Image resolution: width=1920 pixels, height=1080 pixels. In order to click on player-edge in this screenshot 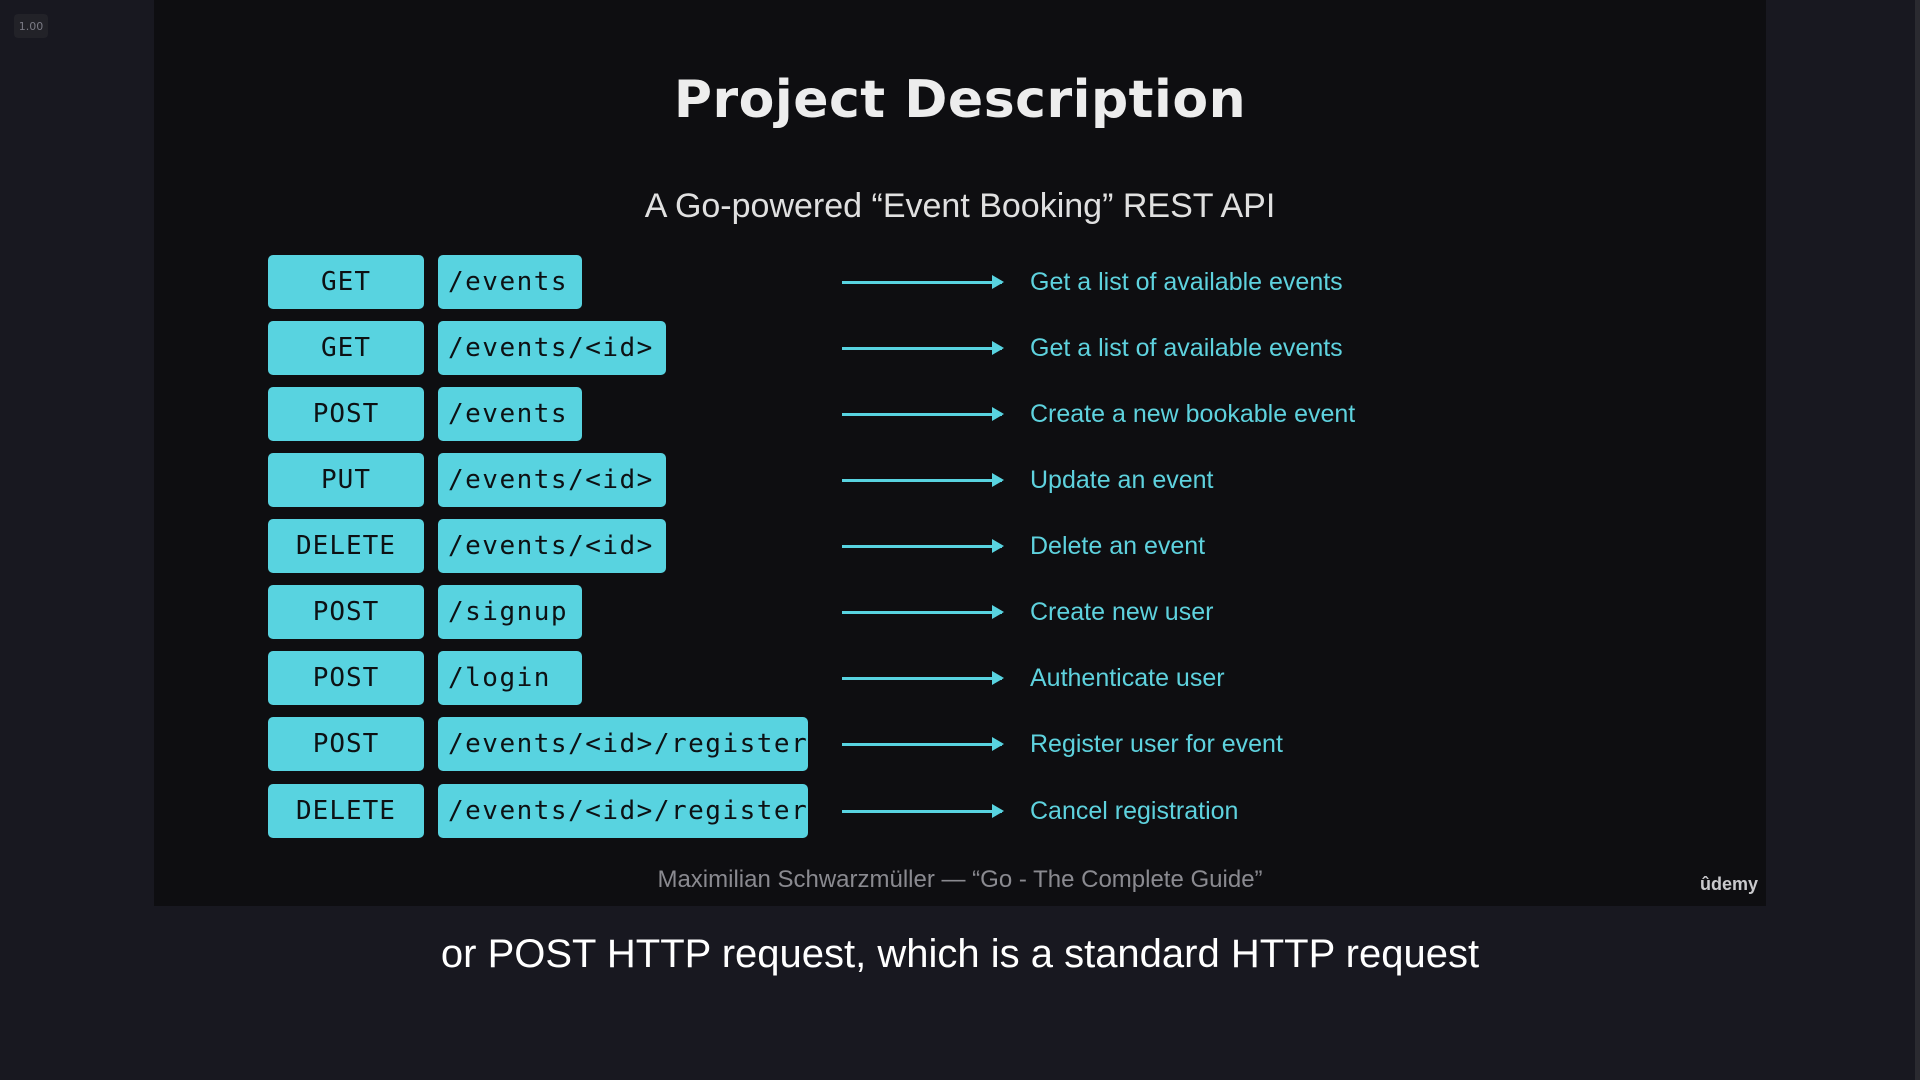, I will do `click(1917, 540)`.